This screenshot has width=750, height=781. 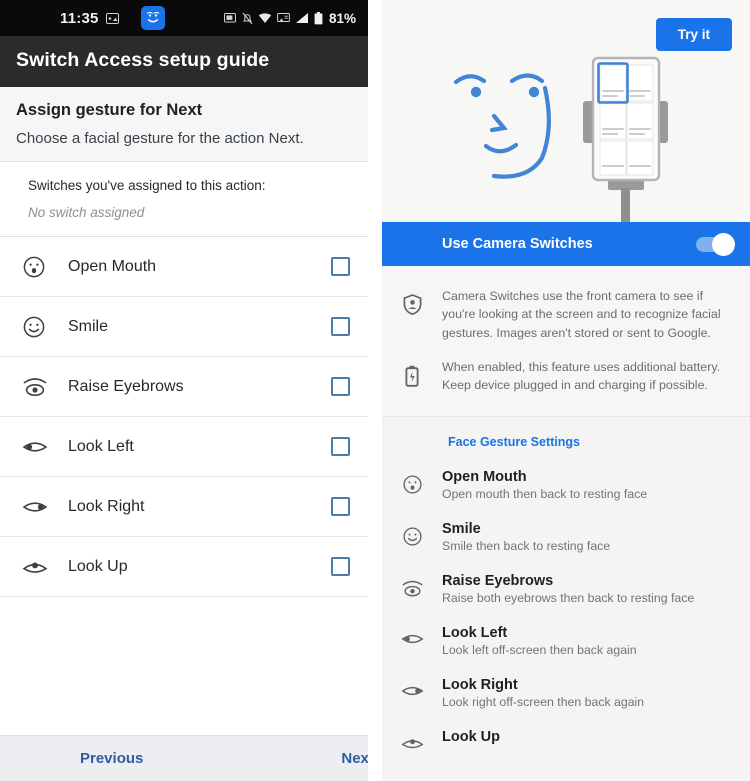 What do you see at coordinates (106, 506) in the screenshot?
I see `gesture-label: Look Right` at bounding box center [106, 506].